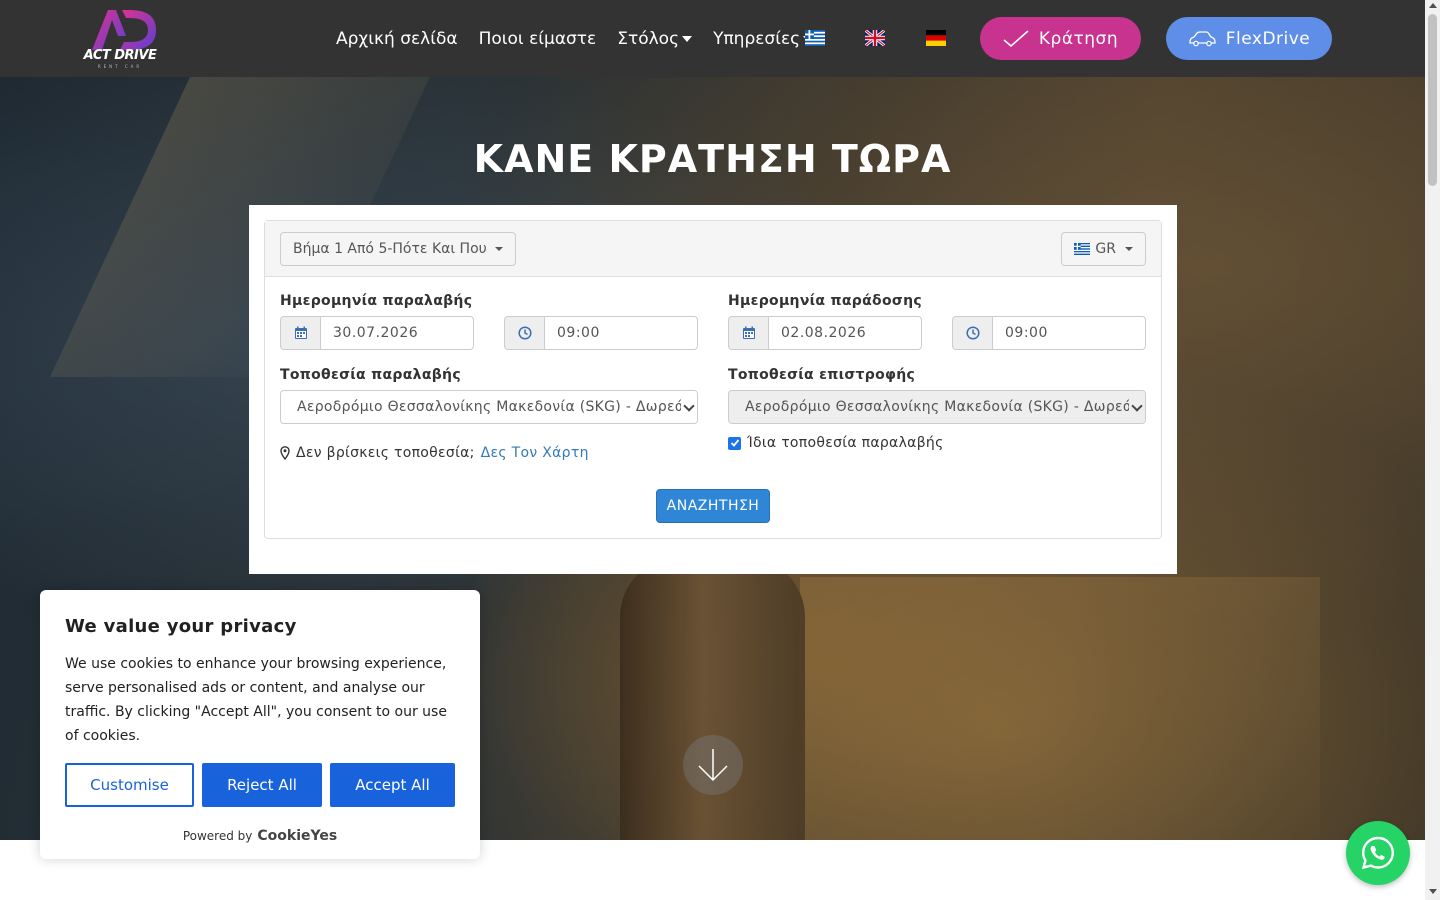  I want to click on return-location-label: Τοποθεσία επιστροφής, so click(822, 375).